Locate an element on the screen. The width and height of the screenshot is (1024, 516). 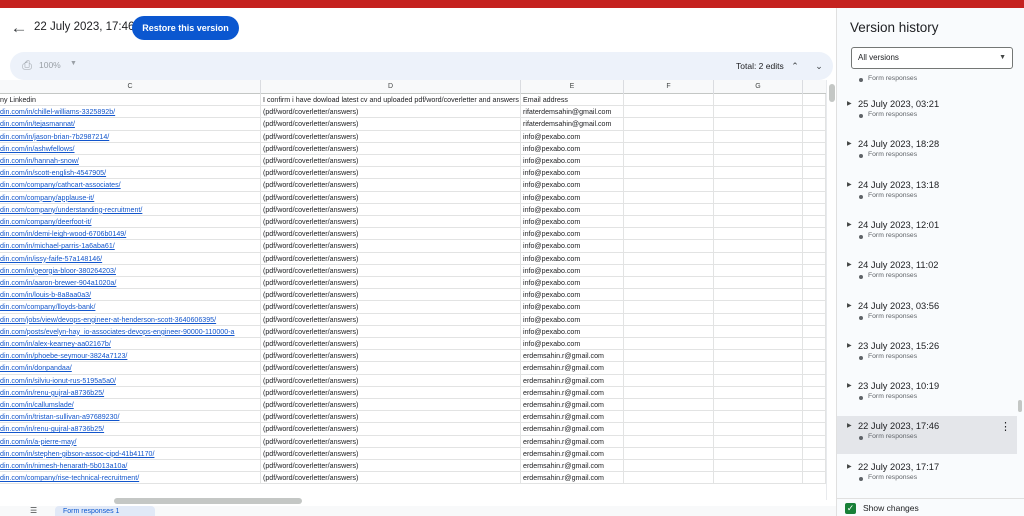
cell-c-linkedin: din.com/in/ashwfellows/ is located at coordinates (130, 148).